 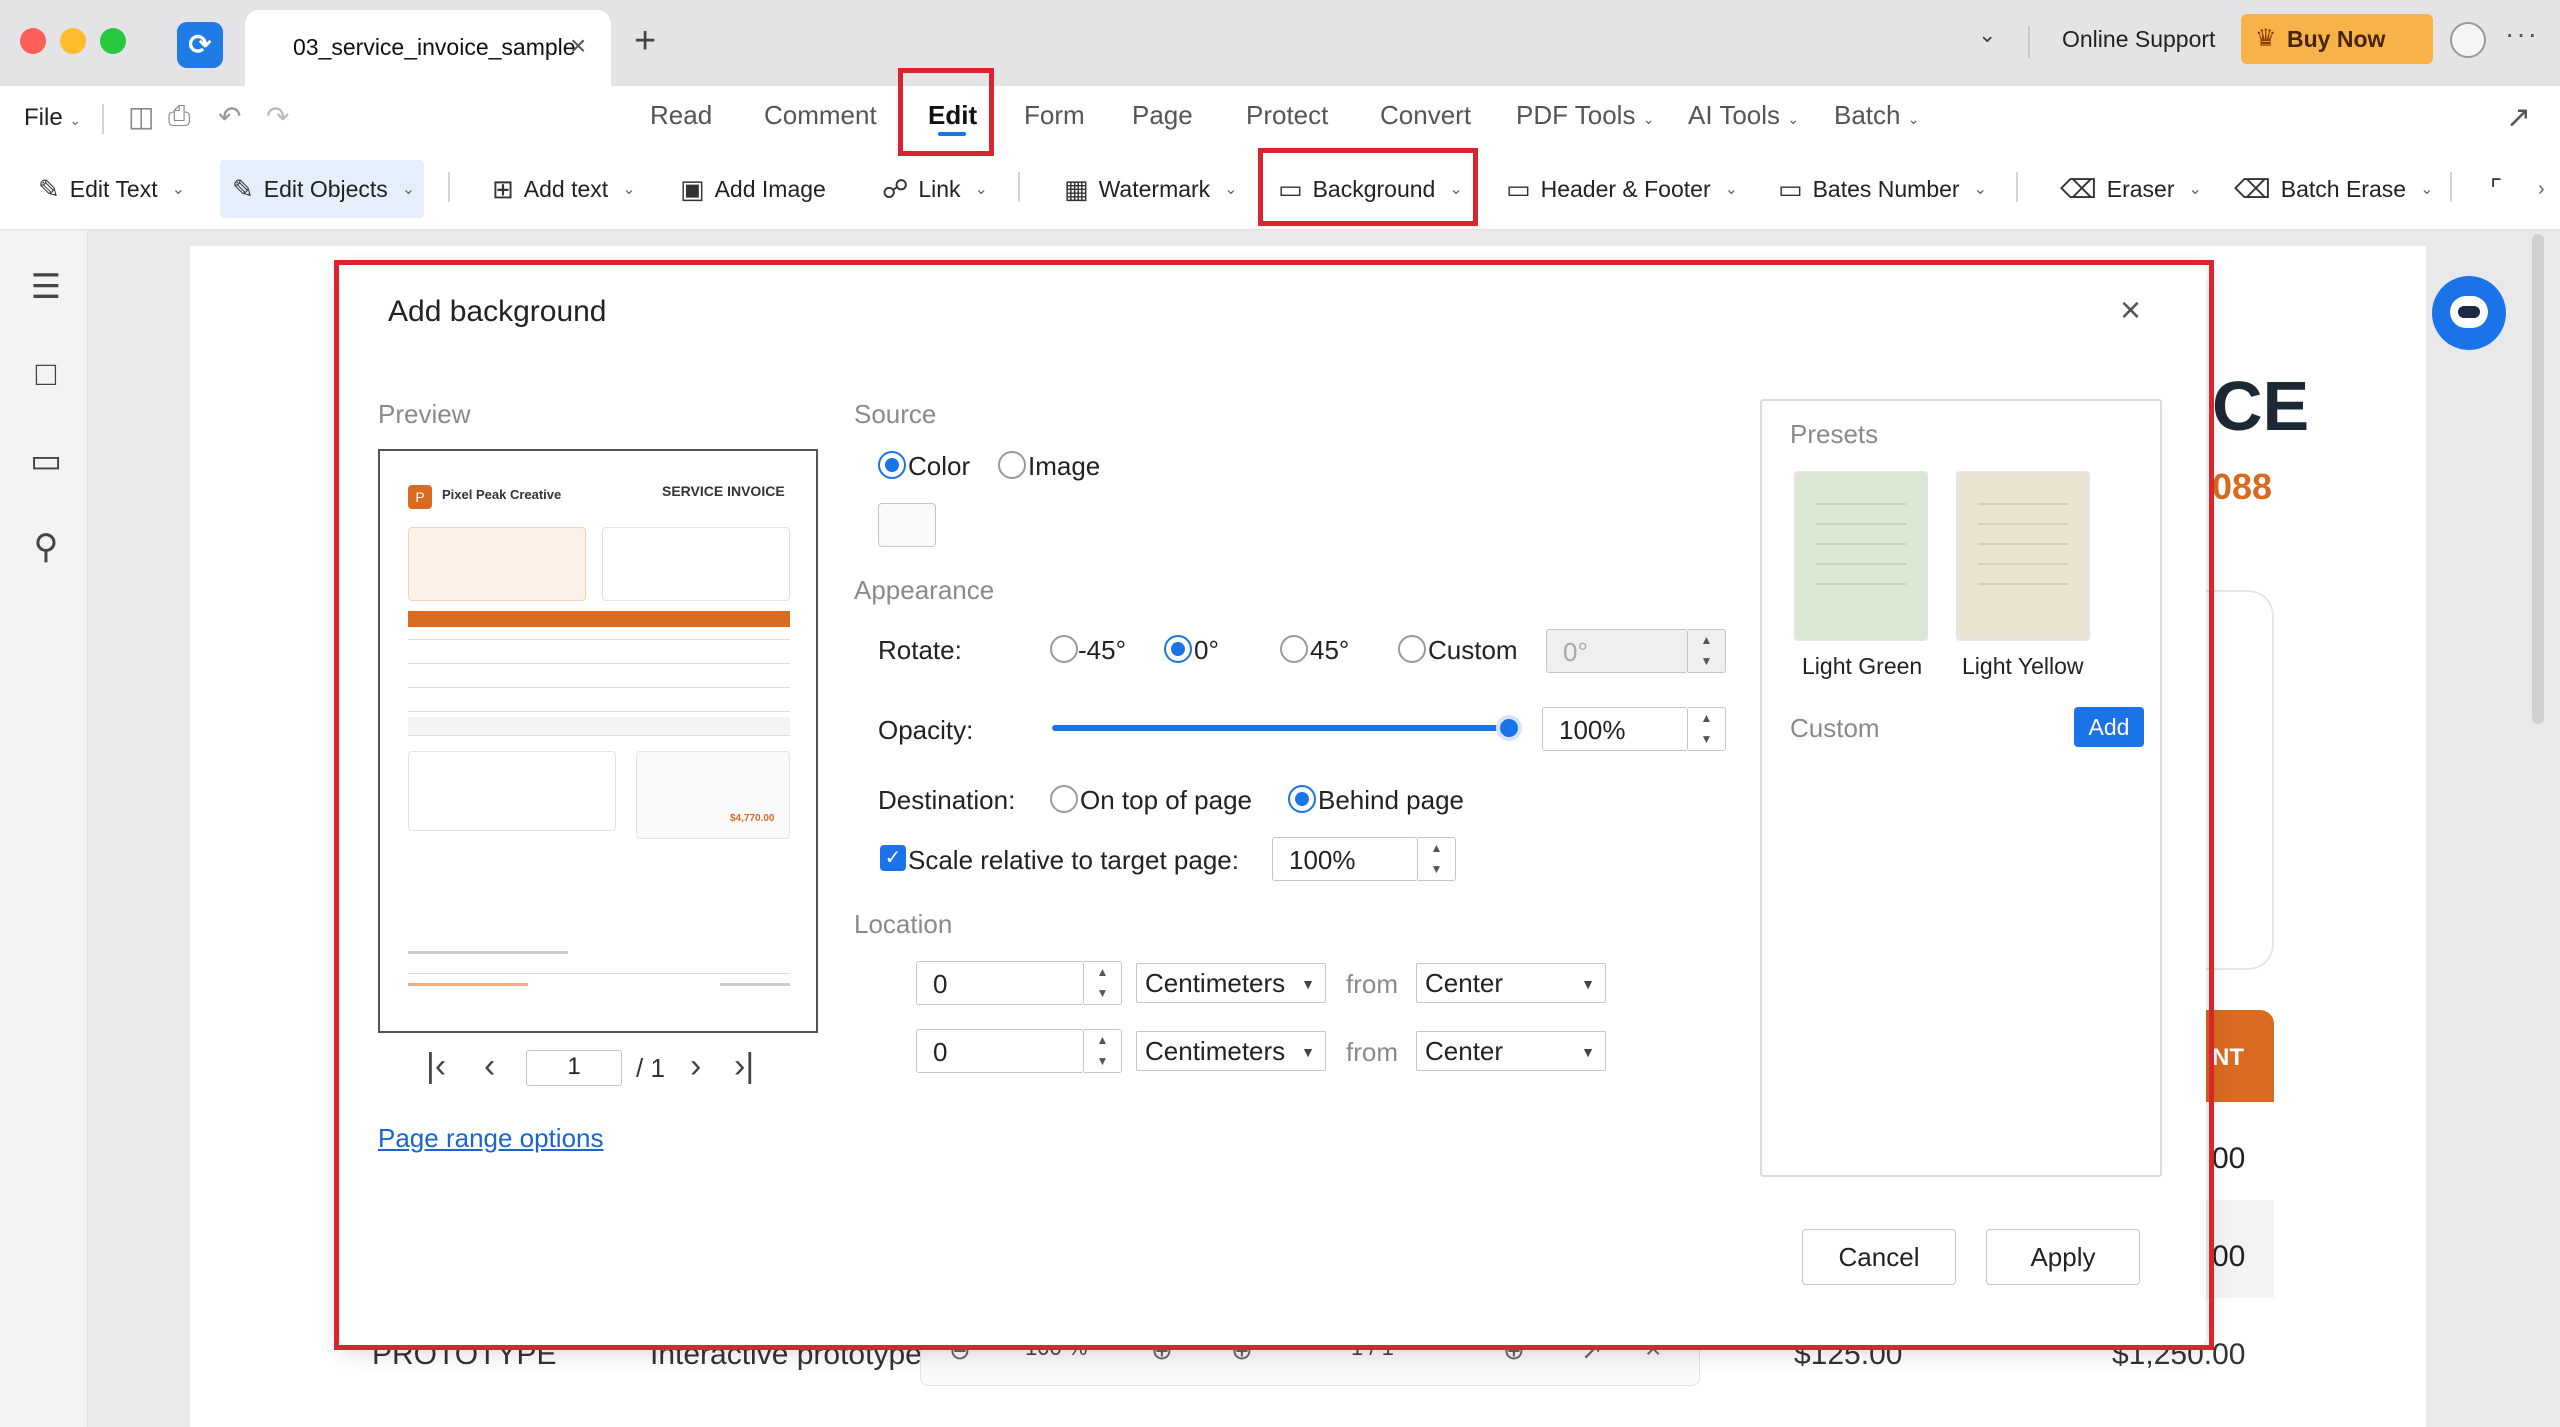 I want to click on batch-erase-button: ⌫ Batch Erase ⌄, so click(x=2333, y=189).